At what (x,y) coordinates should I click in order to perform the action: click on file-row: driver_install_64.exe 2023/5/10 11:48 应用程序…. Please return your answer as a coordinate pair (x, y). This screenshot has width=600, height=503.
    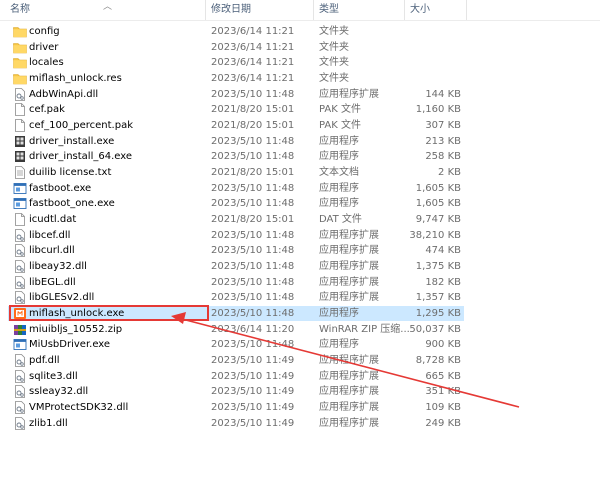
    Looking at the image, I should click on (236, 156).